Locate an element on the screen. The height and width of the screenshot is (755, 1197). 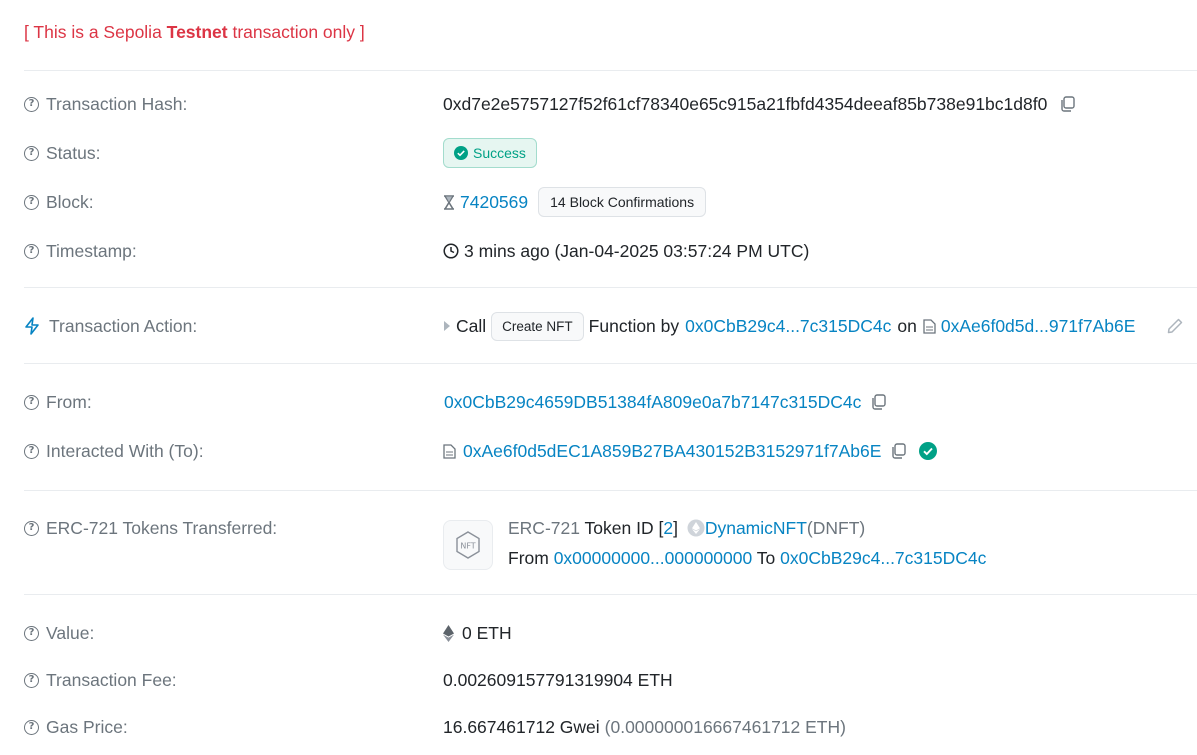
label-text: ERC-721 Tokens Transferred: is located at coordinates (162, 527).